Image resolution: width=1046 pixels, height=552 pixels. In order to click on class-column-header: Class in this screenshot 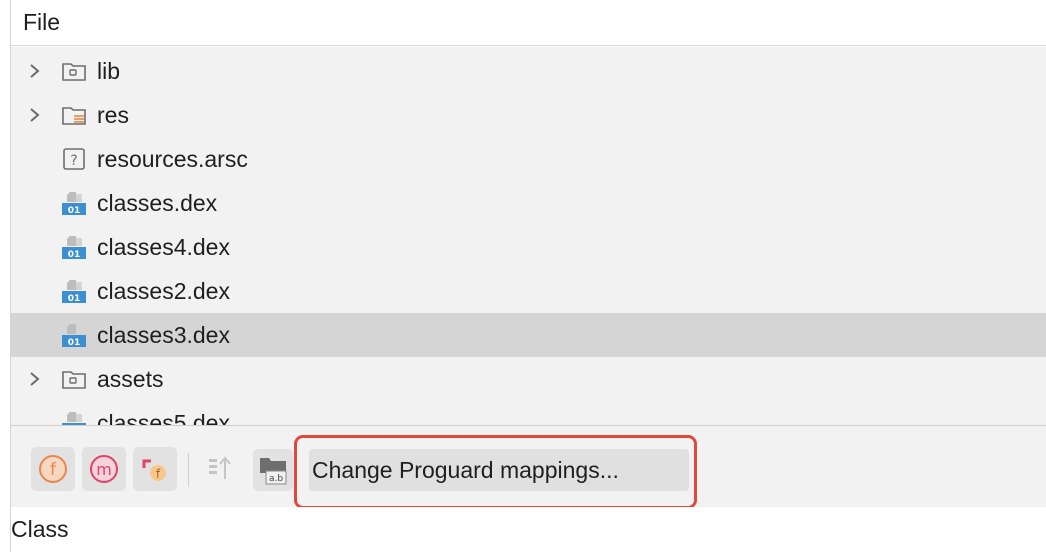, I will do `click(528, 529)`.